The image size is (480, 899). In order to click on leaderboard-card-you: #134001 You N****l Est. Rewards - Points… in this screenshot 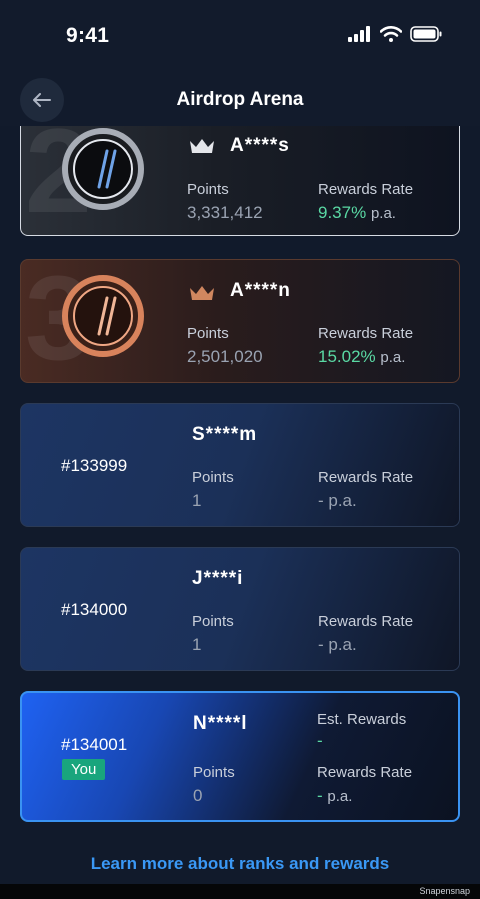, I will do `click(240, 756)`.